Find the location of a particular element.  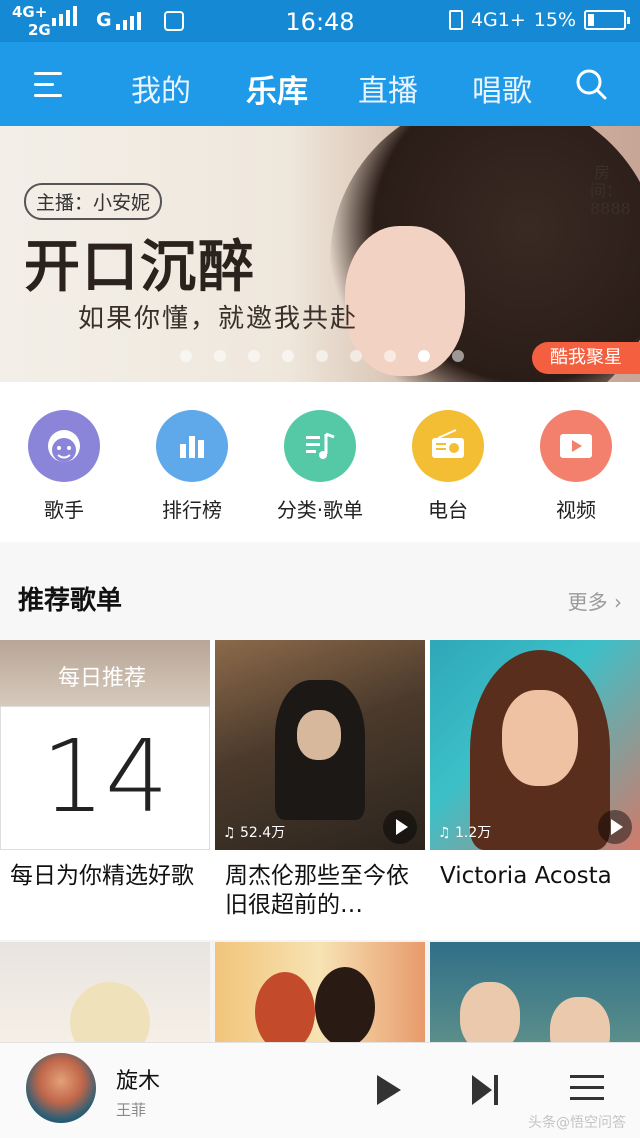

playlist-cover: 每日推荐 14 is located at coordinates (105, 745).